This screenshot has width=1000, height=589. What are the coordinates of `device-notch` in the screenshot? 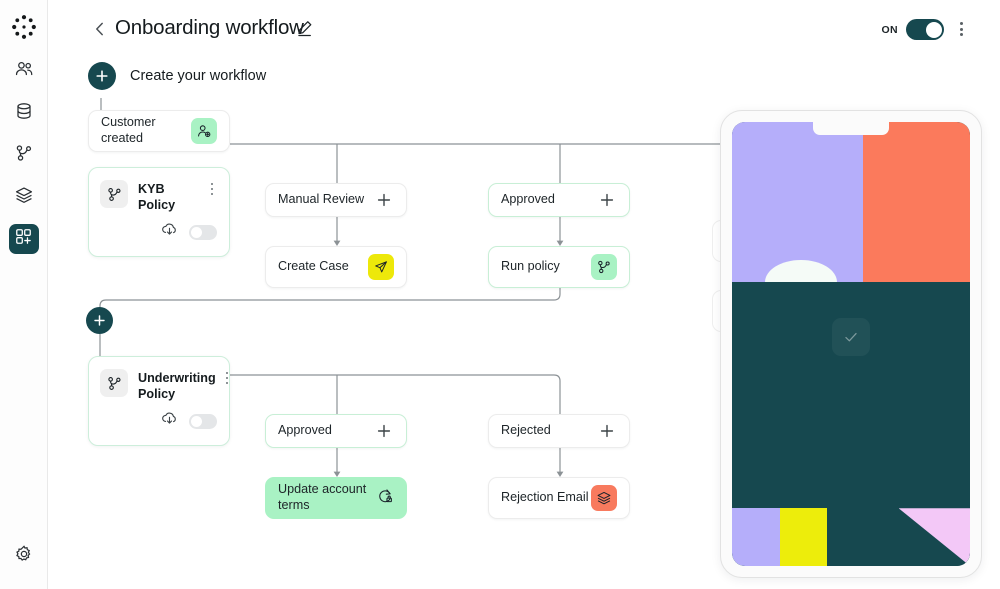 It's located at (851, 128).